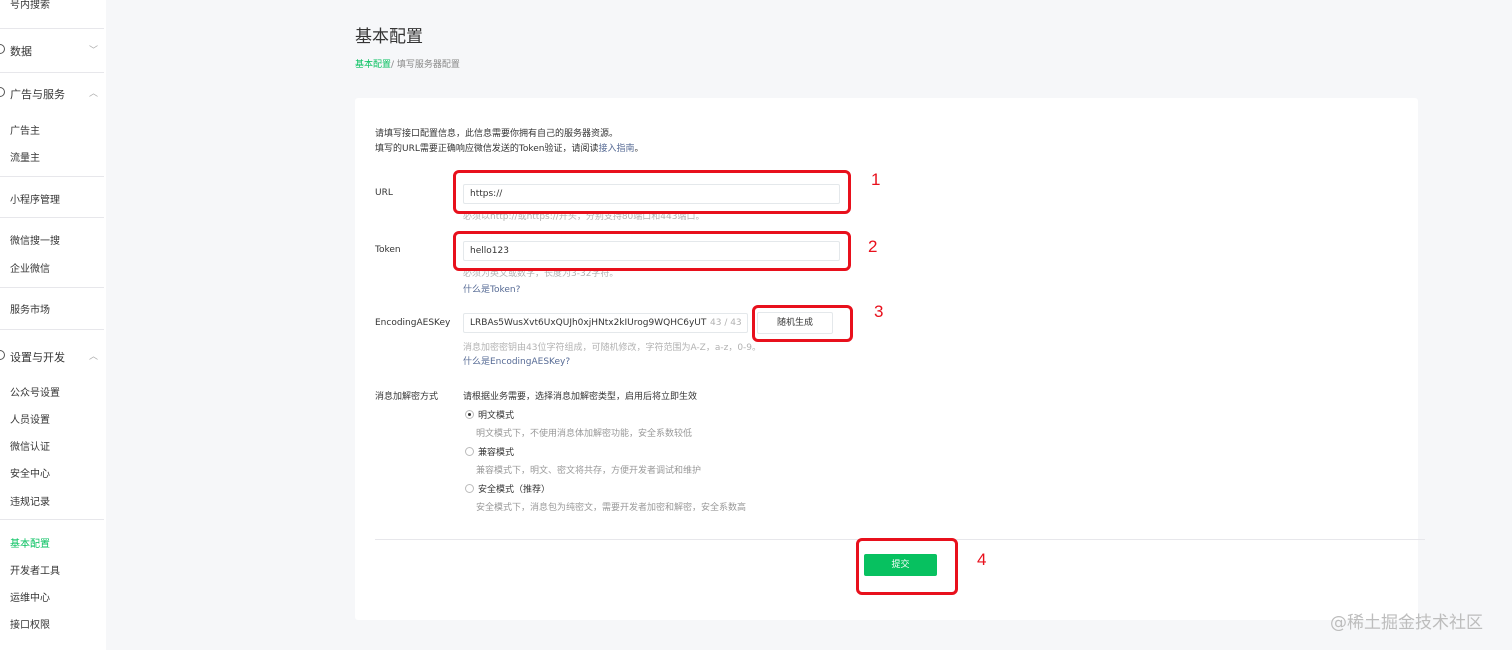 This screenshot has height=650, width=1512. What do you see at coordinates (496, 453) in the screenshot?
I see `radio-label: 兼容模式` at bounding box center [496, 453].